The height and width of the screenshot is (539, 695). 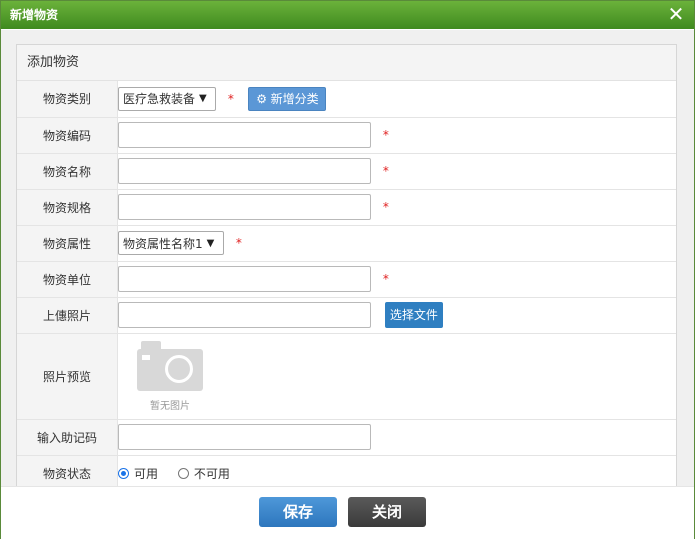 What do you see at coordinates (244, 207) in the screenshot?
I see `spec-input` at bounding box center [244, 207].